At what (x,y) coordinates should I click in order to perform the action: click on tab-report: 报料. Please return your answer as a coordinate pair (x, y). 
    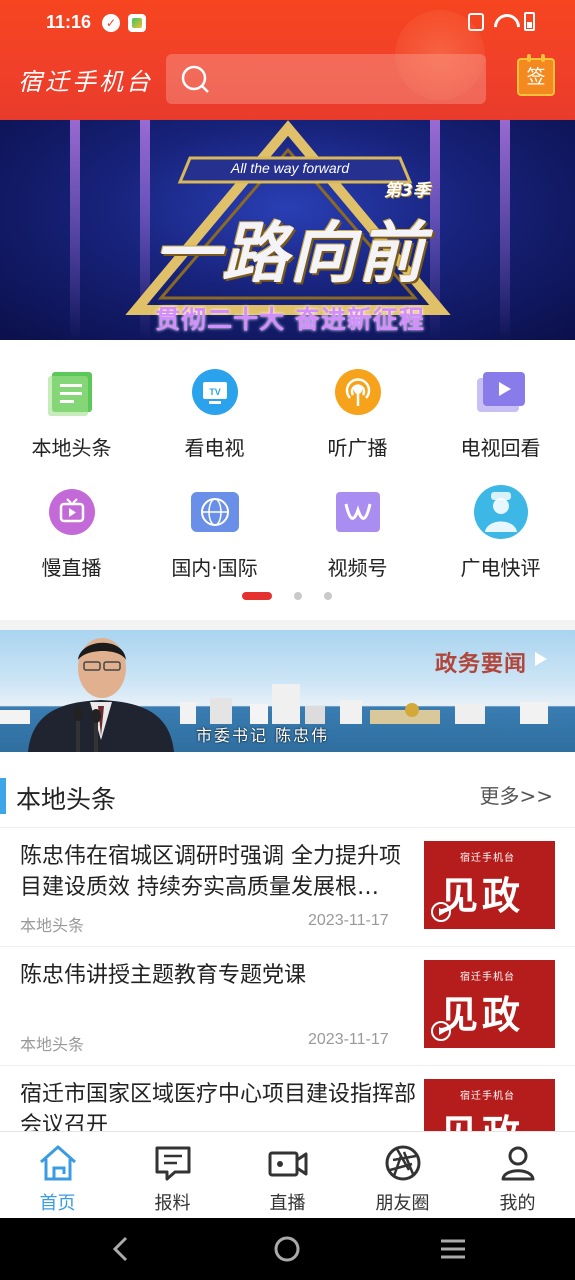
    Looking at the image, I should click on (172, 1175).